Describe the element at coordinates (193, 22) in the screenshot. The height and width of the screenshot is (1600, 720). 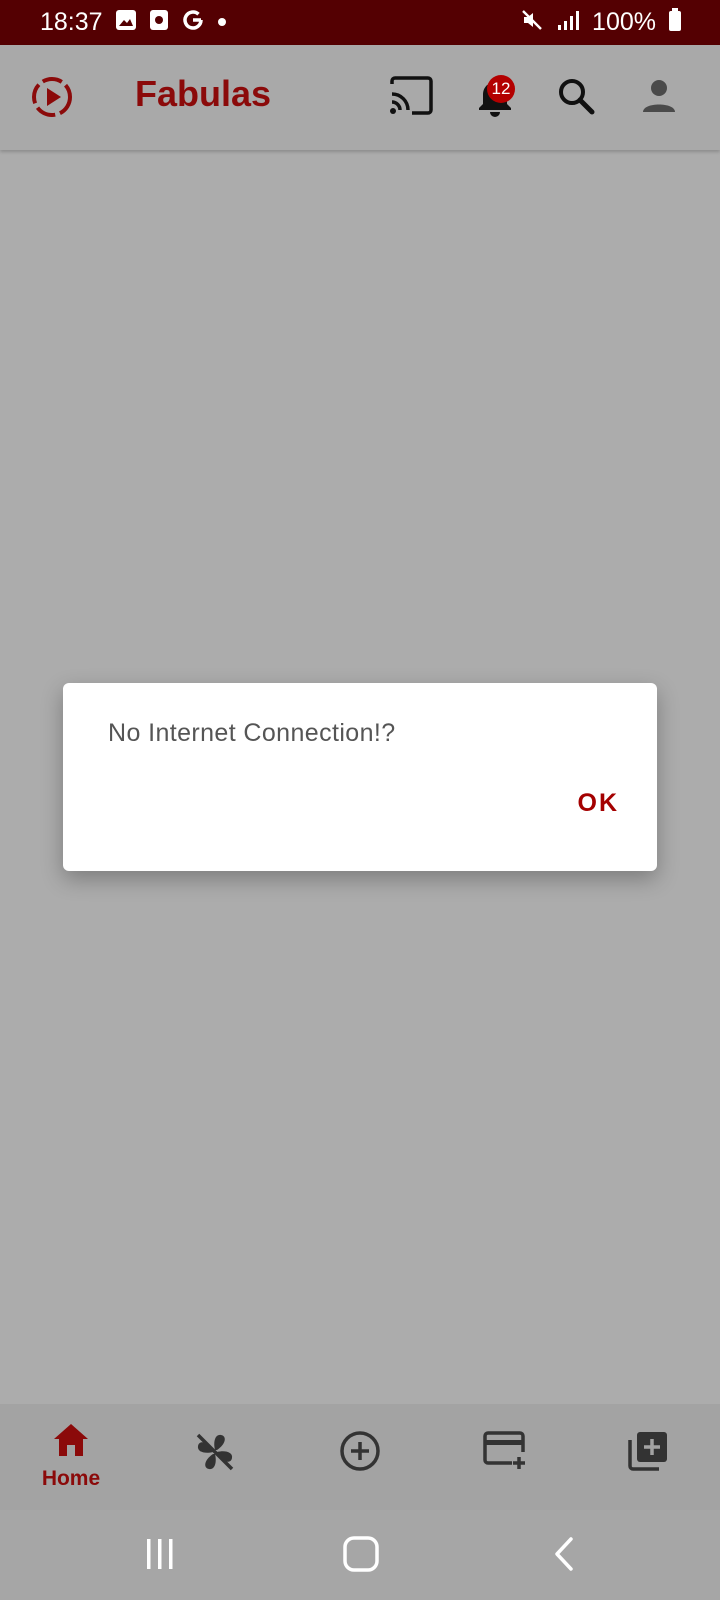
I see `google-icon` at that location.